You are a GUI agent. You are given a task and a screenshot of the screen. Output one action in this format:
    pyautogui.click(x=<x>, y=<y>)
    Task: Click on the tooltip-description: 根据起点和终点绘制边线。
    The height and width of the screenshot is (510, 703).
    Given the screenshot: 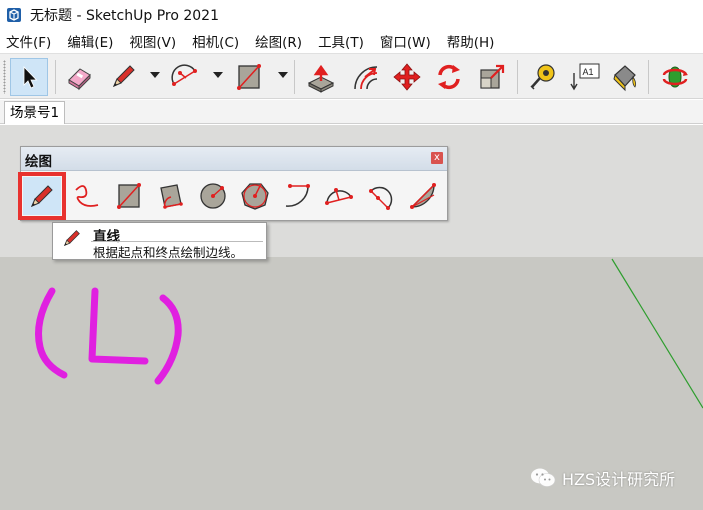 What is the action you would take?
    pyautogui.click(x=168, y=252)
    